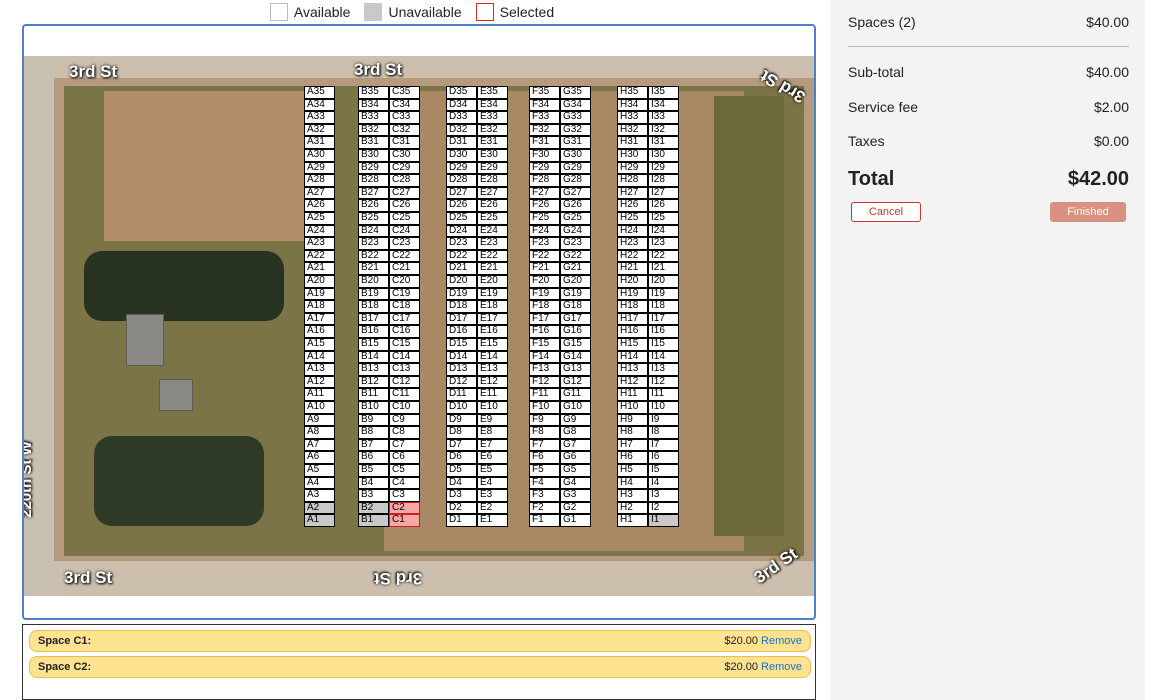 The image size is (1160, 700). I want to click on space-c14: C14, so click(404, 357).